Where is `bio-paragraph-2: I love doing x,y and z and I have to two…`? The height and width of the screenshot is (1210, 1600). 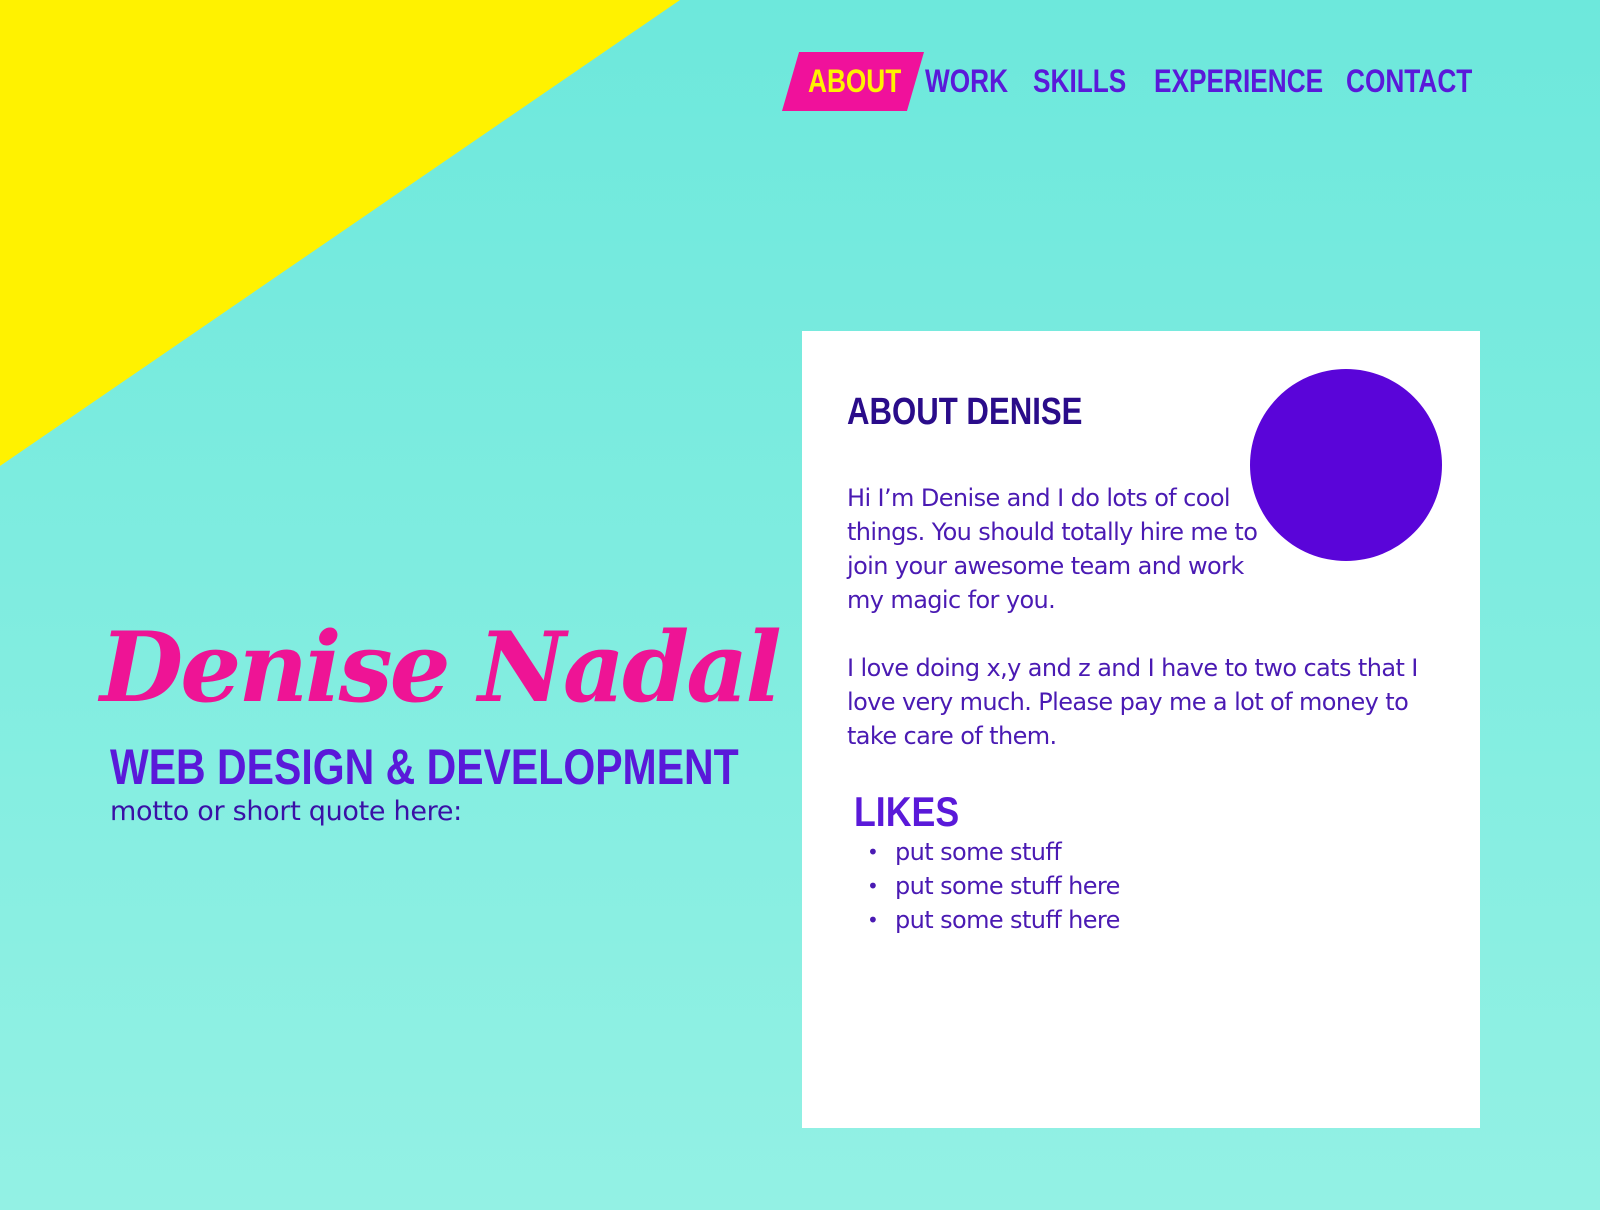 bio-paragraph-2: I love doing x,y and z and I have to two… is located at coordinates (1132, 702).